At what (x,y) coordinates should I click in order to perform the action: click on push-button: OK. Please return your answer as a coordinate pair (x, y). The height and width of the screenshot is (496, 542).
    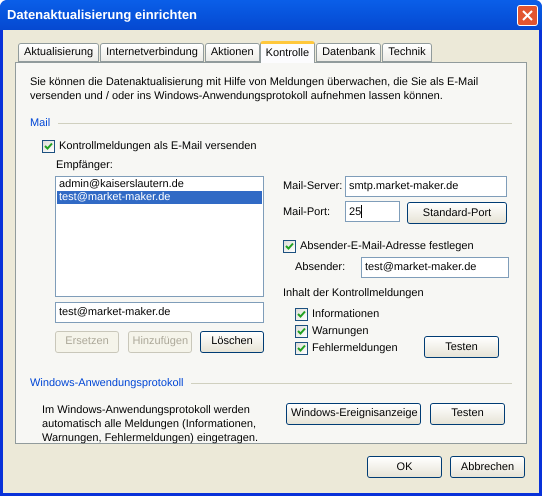
    Looking at the image, I should click on (404, 467).